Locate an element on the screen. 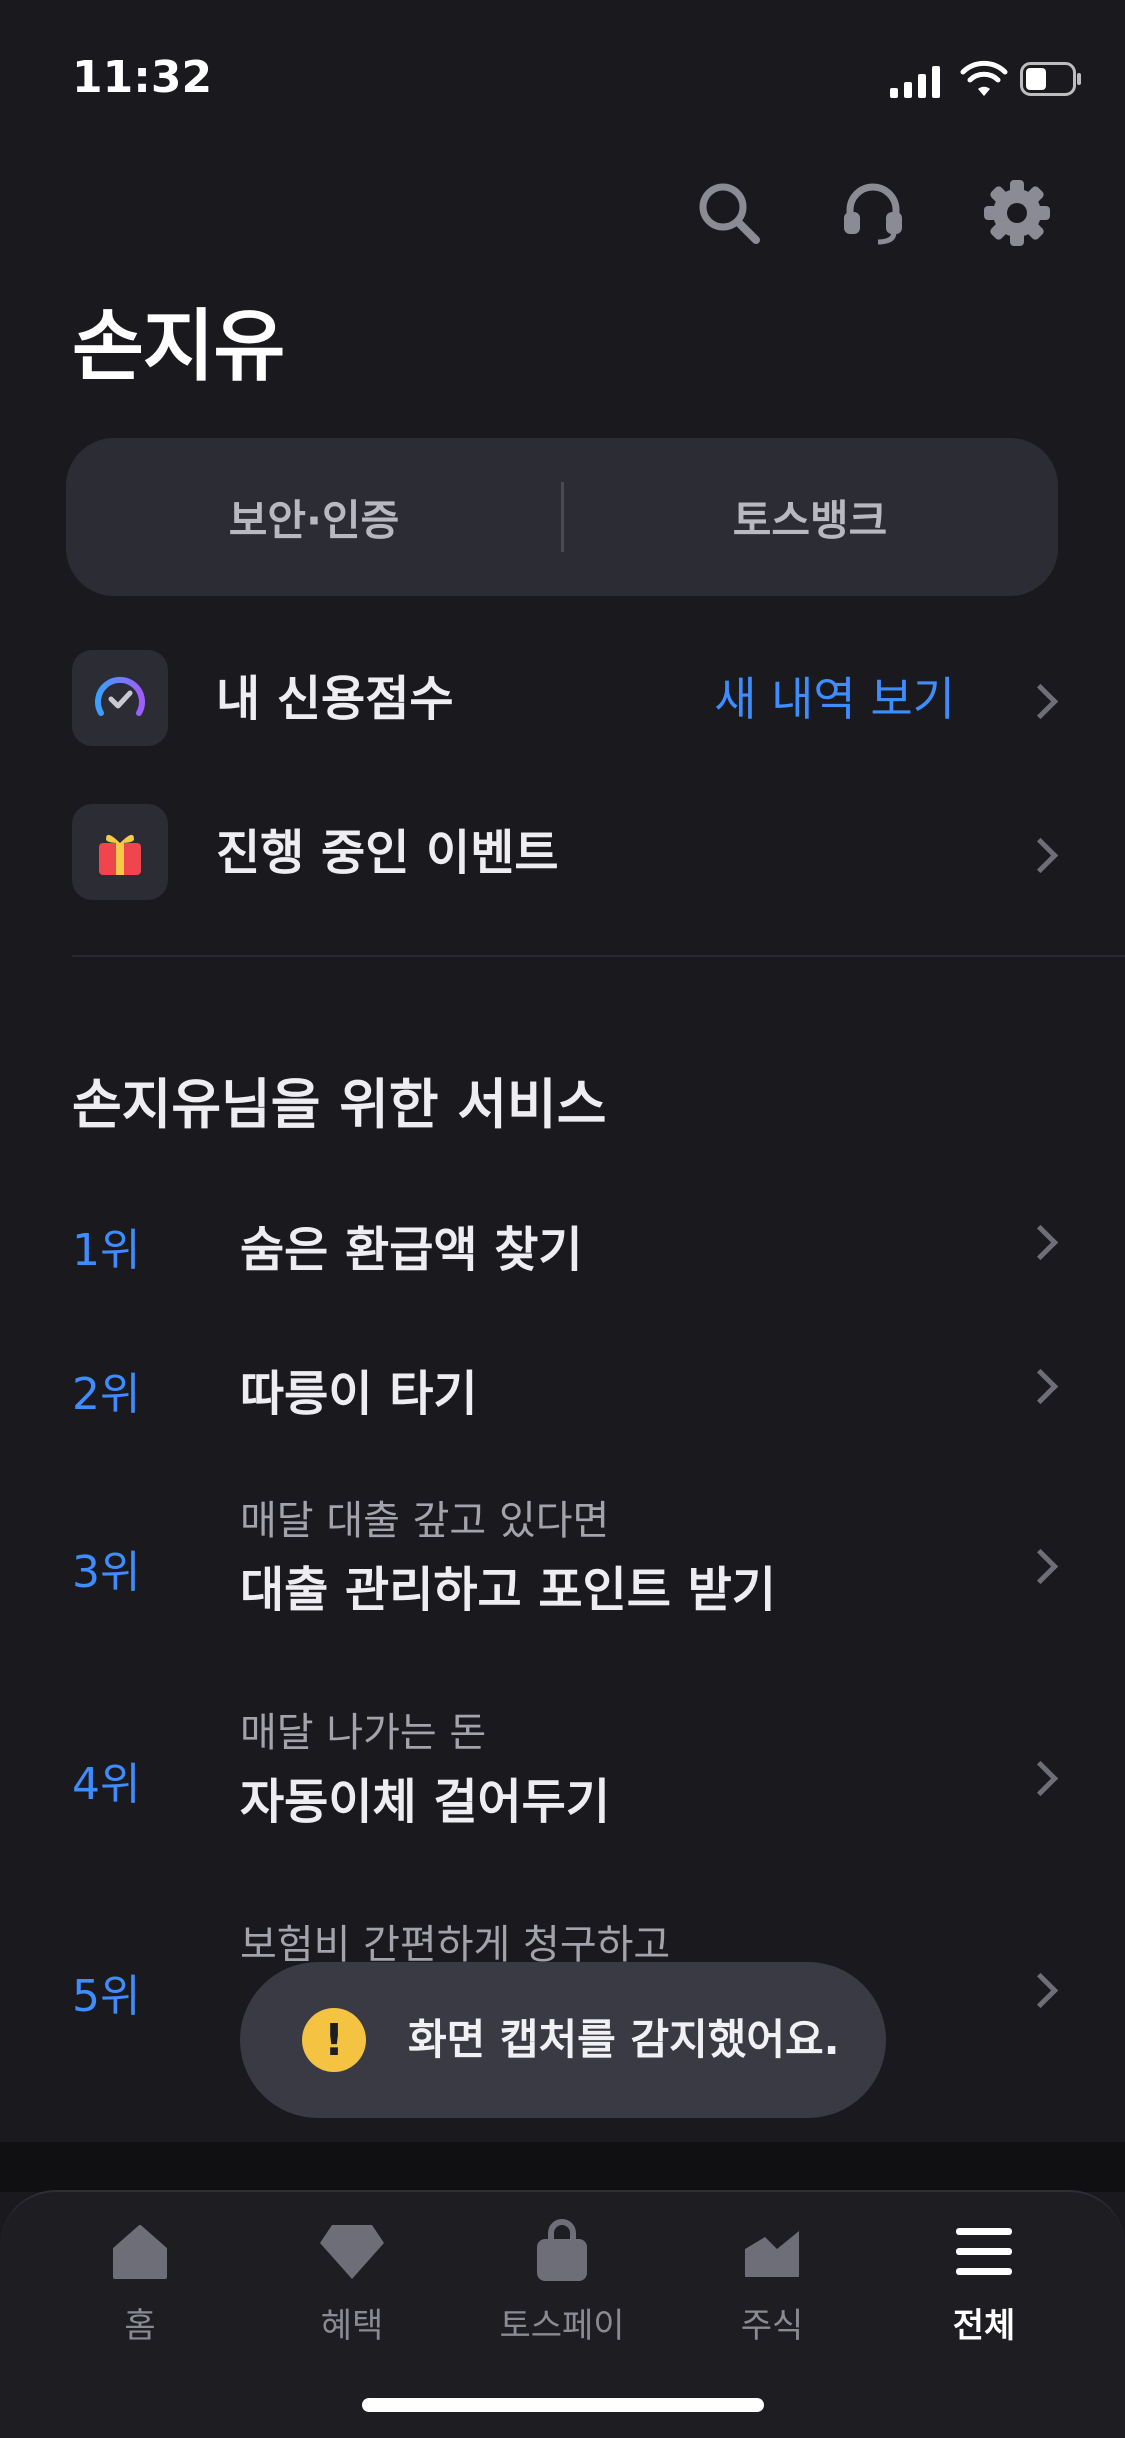  diamond-icon is located at coordinates (352, 2252).